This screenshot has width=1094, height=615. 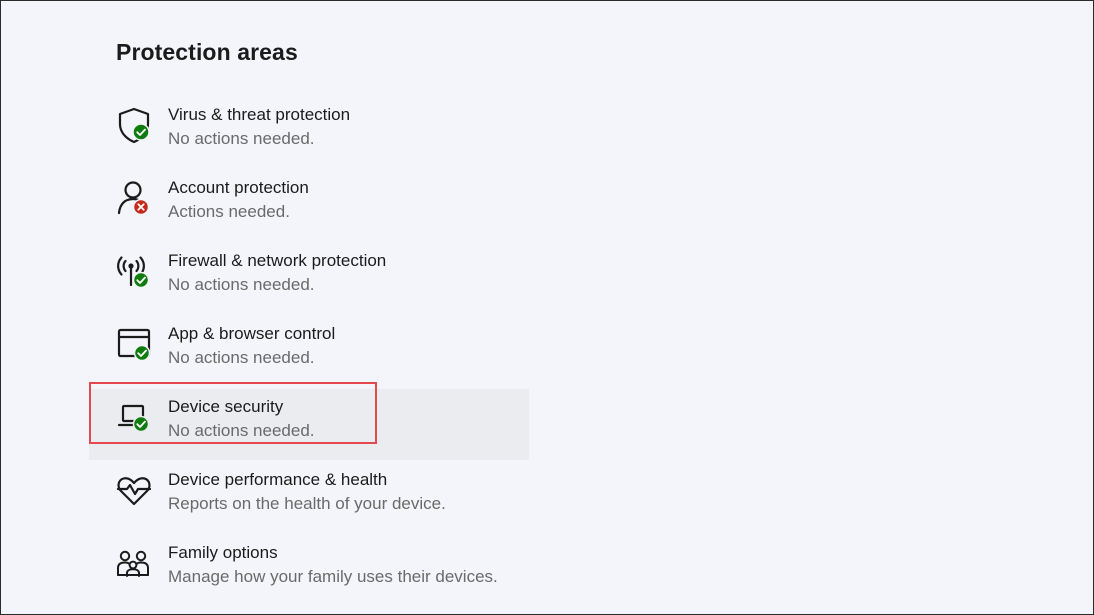 I want to click on area-status: Reports on the health of your device., so click(x=307, y=503).